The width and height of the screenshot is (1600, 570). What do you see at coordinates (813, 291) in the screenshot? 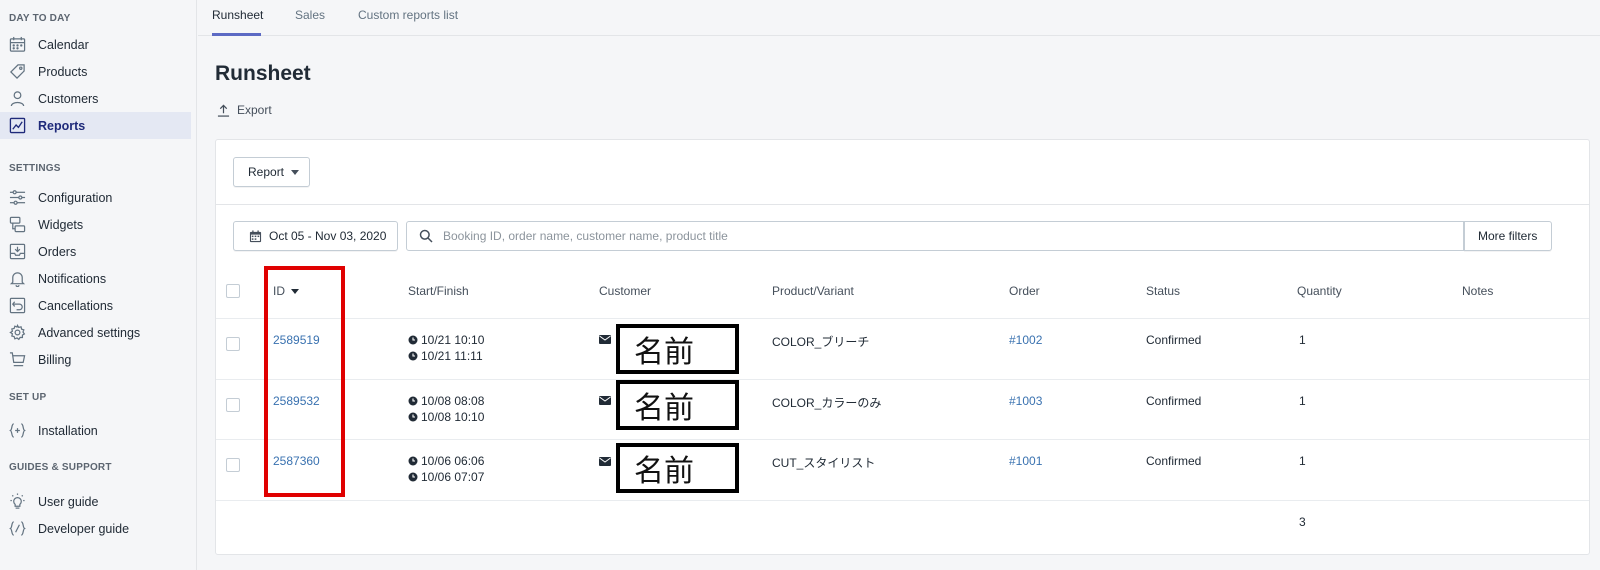
I see `column-header-product: Product/Variant` at bounding box center [813, 291].